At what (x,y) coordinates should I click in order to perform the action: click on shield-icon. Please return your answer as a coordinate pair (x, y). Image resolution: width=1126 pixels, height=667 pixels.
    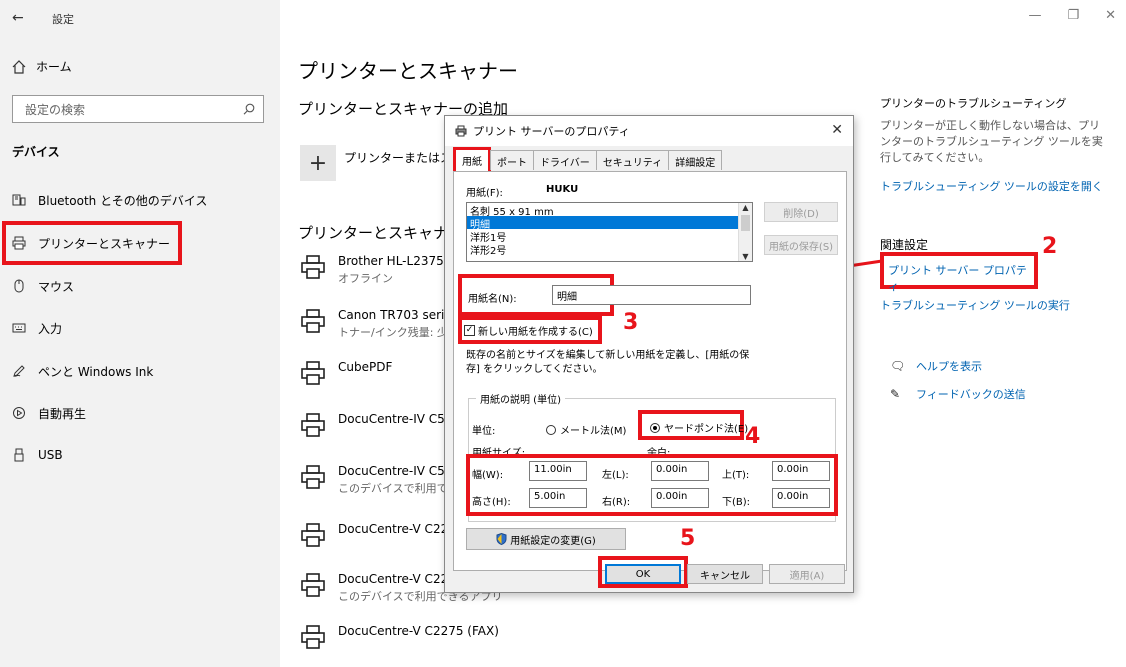
    Looking at the image, I should click on (501, 539).